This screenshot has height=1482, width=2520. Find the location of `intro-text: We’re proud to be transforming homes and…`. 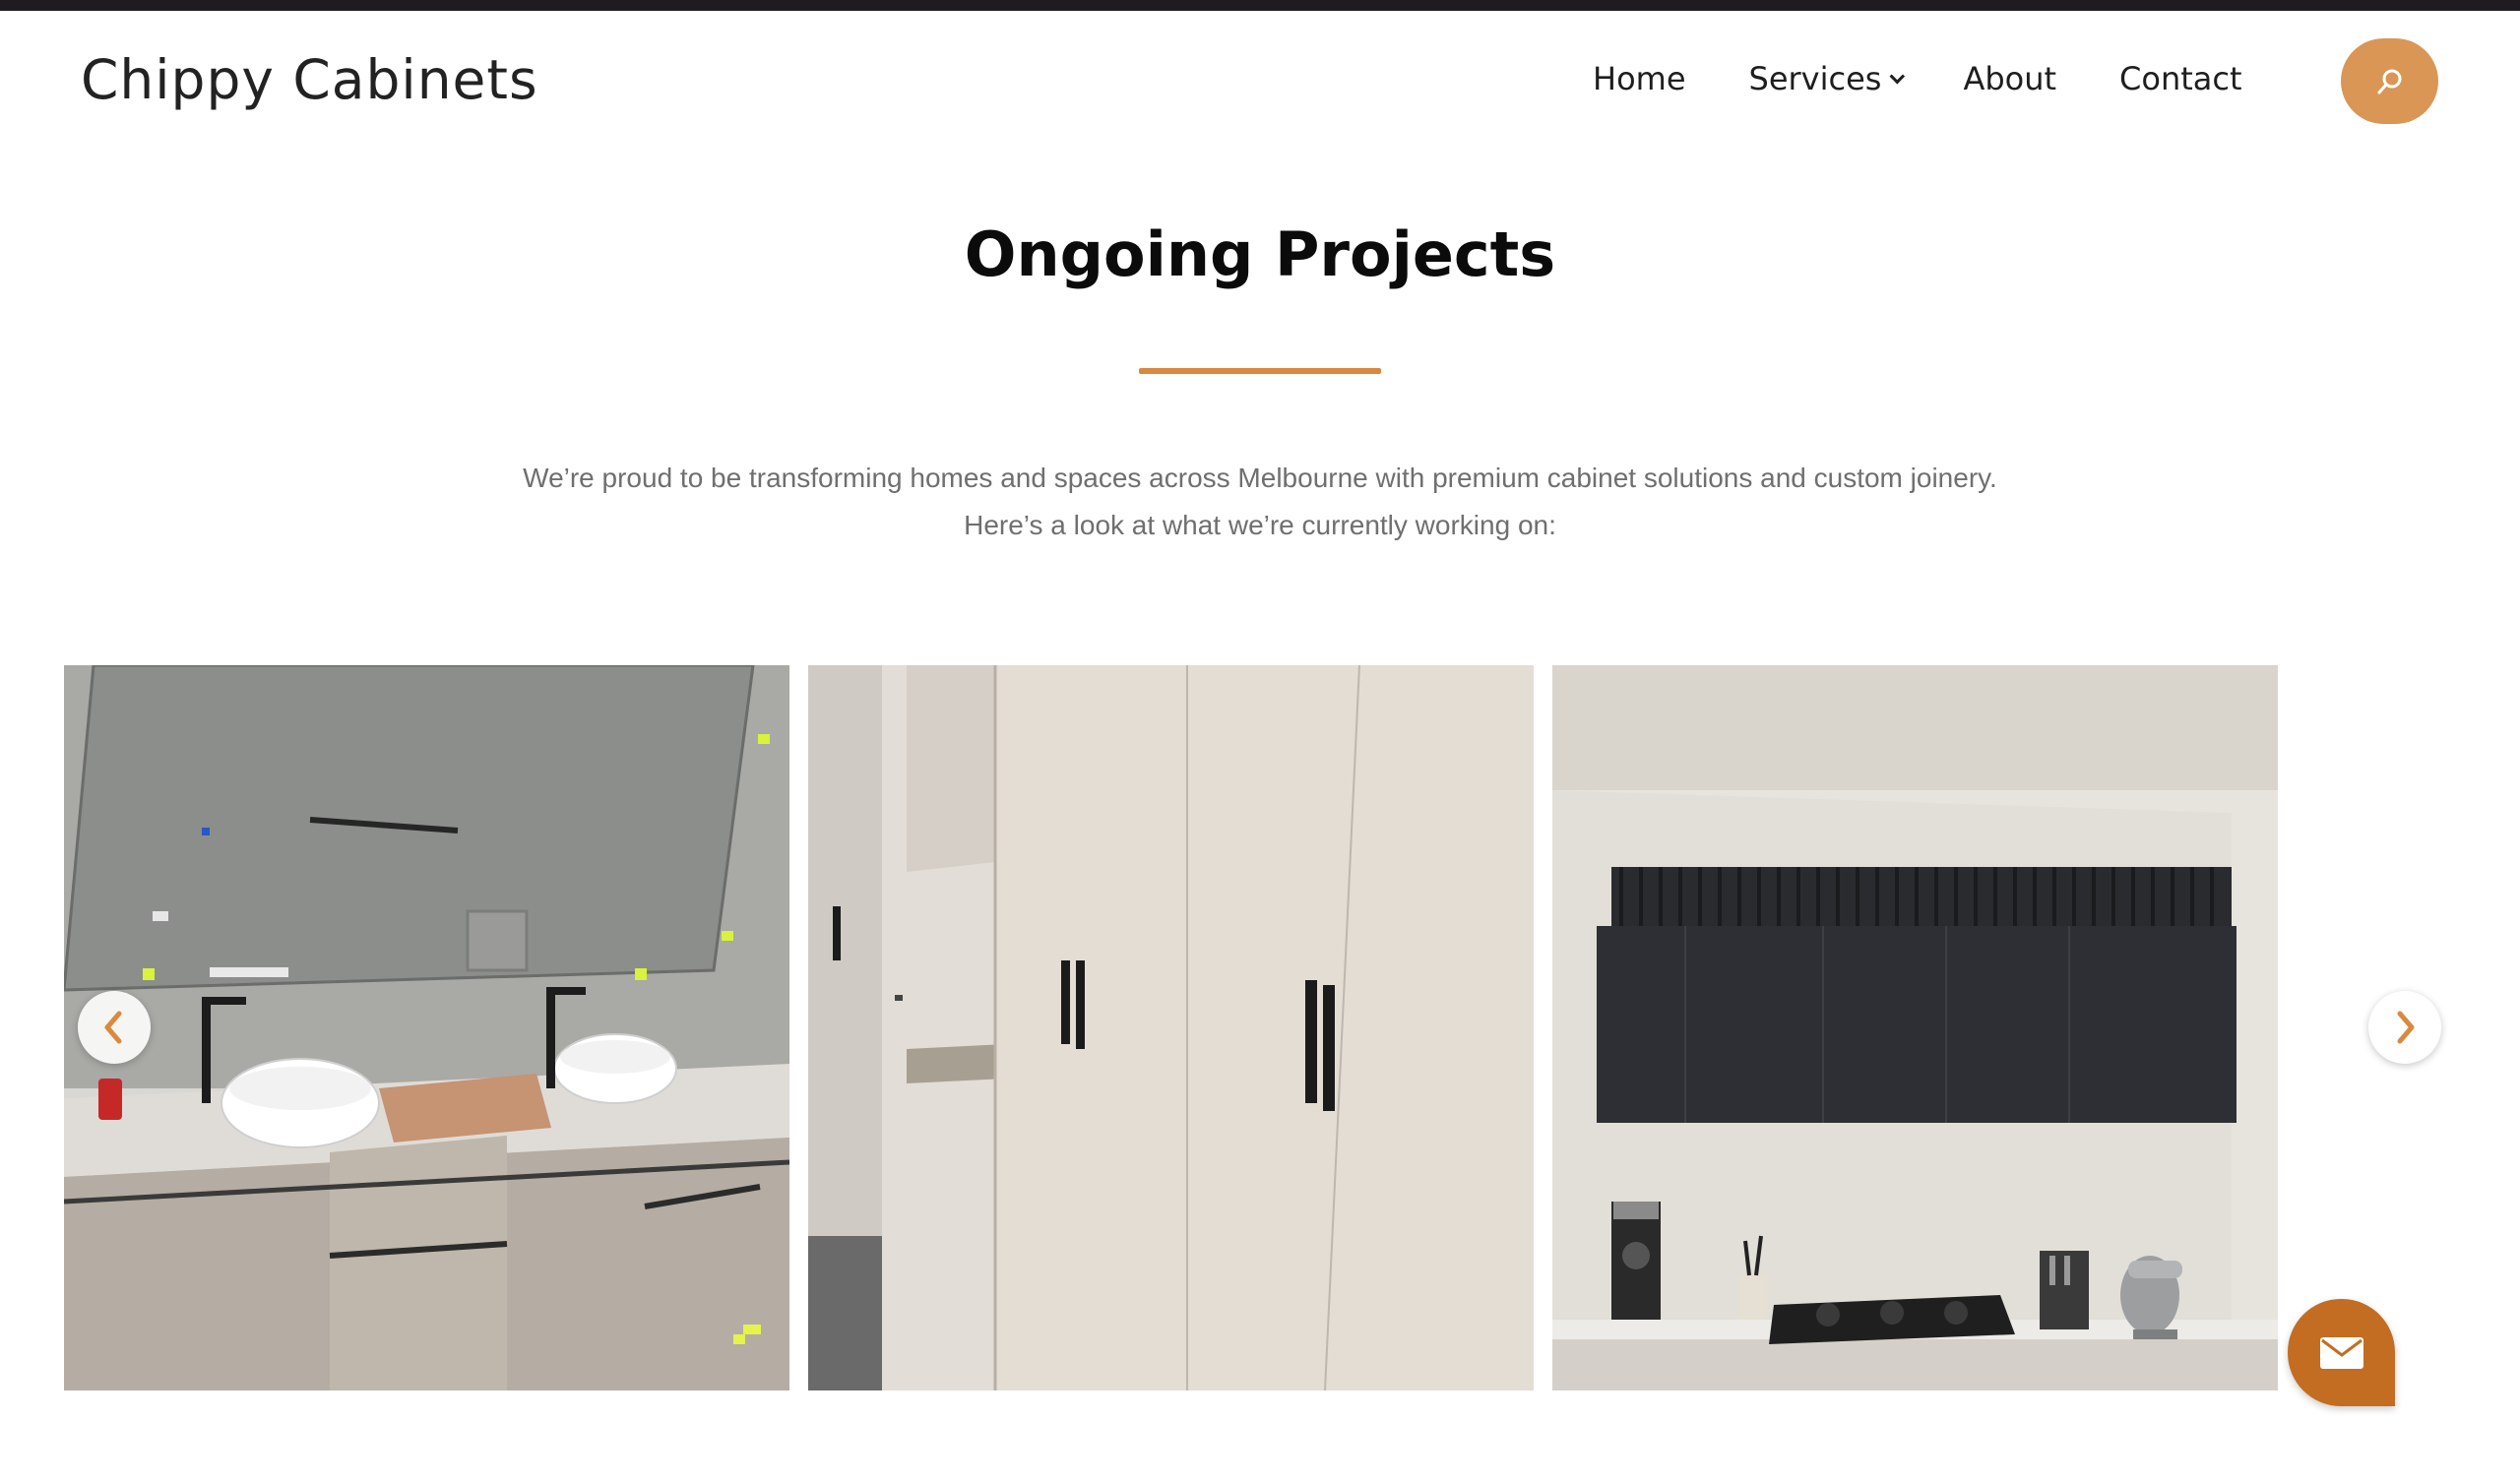

intro-text: We’re proud to be transforming homes and… is located at coordinates (1260, 502).